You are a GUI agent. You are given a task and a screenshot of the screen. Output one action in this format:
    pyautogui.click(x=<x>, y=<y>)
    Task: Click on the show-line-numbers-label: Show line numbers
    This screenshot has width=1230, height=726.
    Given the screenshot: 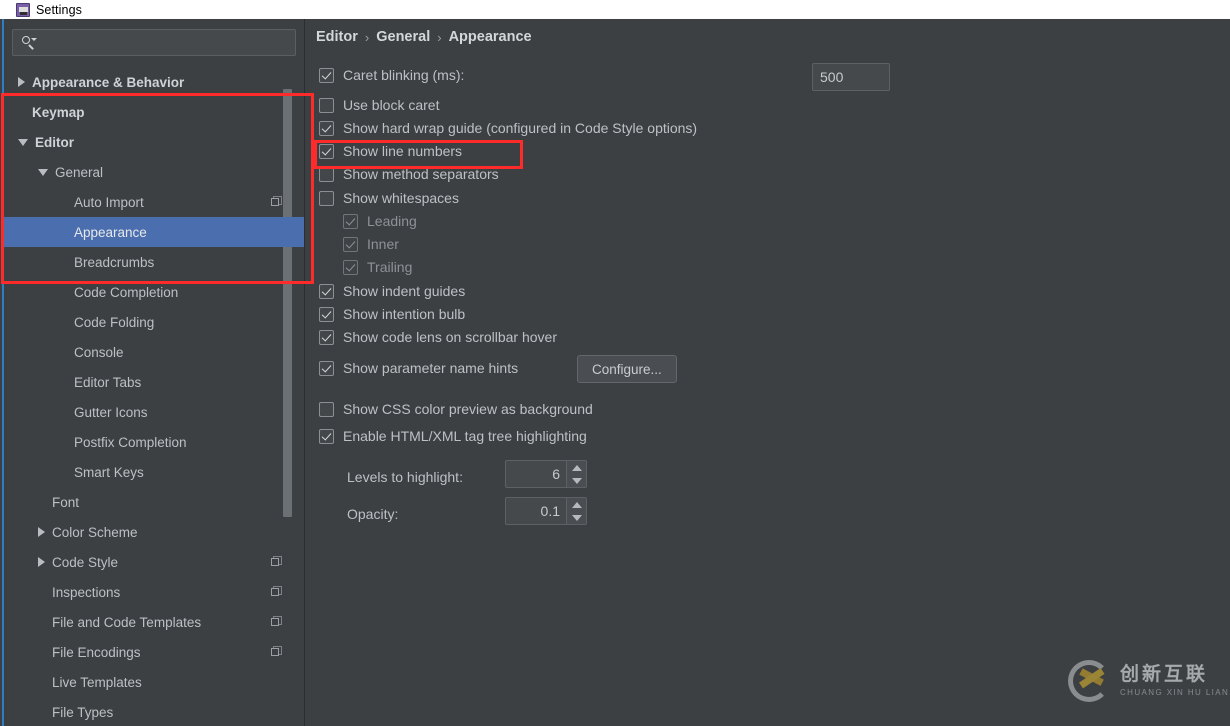 What is the action you would take?
    pyautogui.click(x=403, y=151)
    